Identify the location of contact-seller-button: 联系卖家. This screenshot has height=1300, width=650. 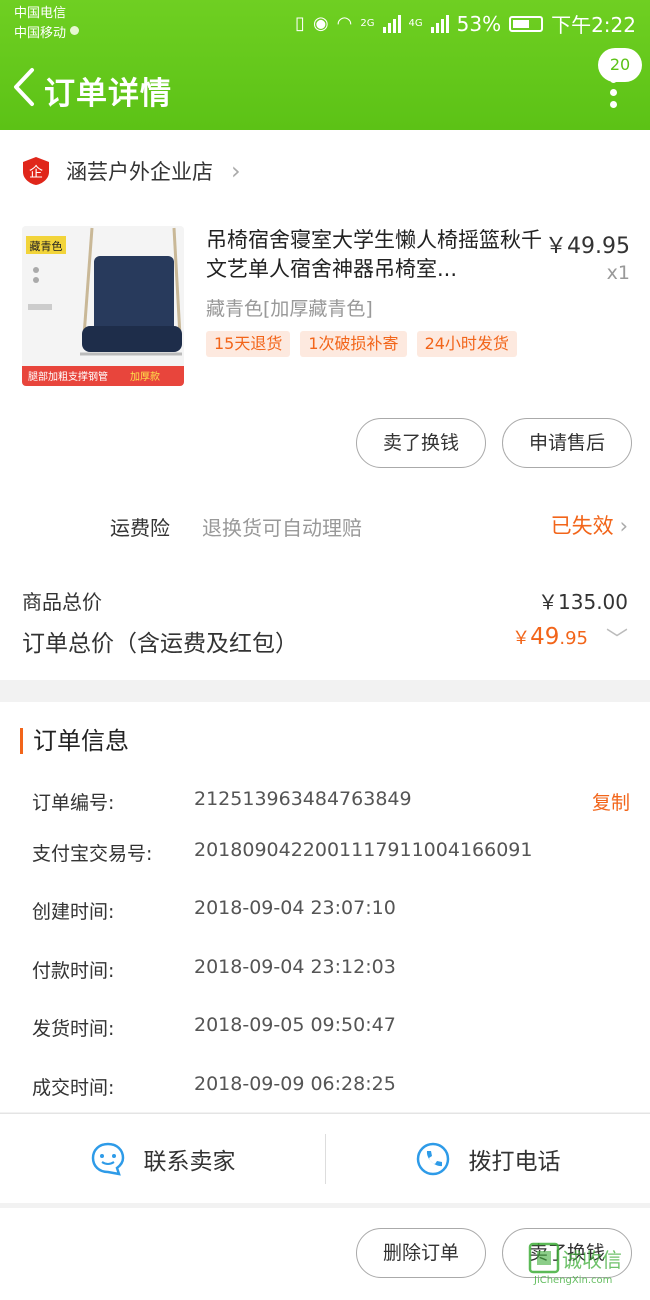
(162, 1159).